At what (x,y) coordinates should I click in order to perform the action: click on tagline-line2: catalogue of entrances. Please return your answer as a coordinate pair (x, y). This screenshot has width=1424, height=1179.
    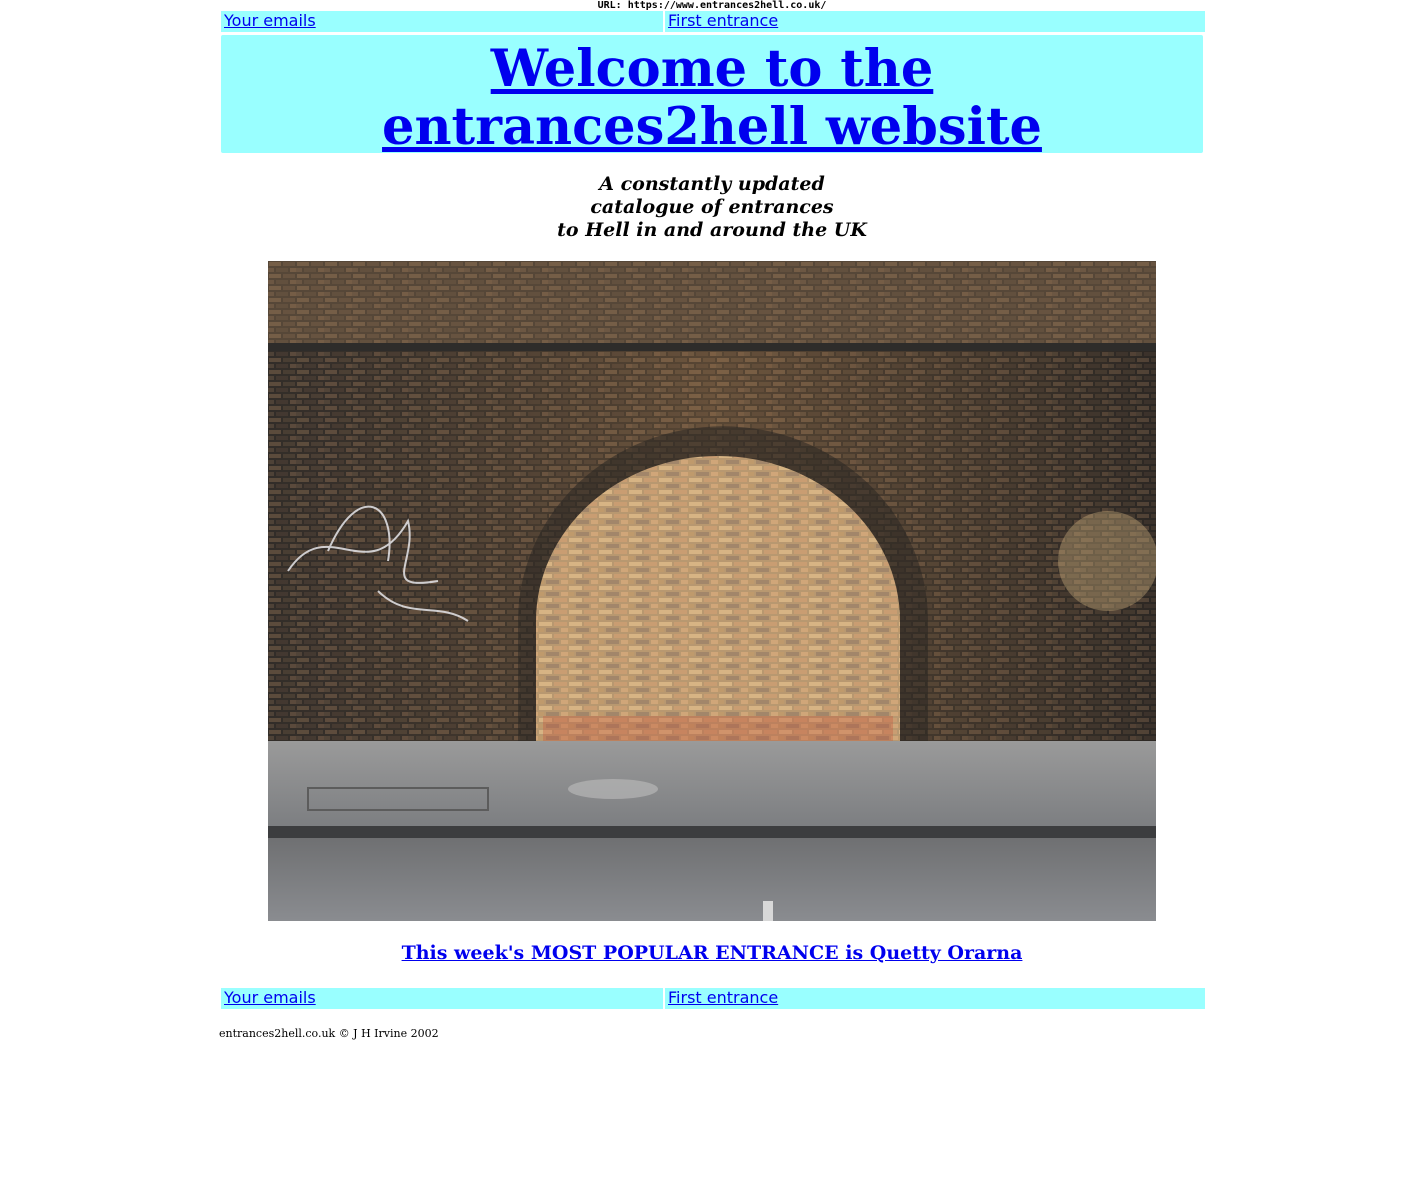
    Looking at the image, I should click on (712, 207).